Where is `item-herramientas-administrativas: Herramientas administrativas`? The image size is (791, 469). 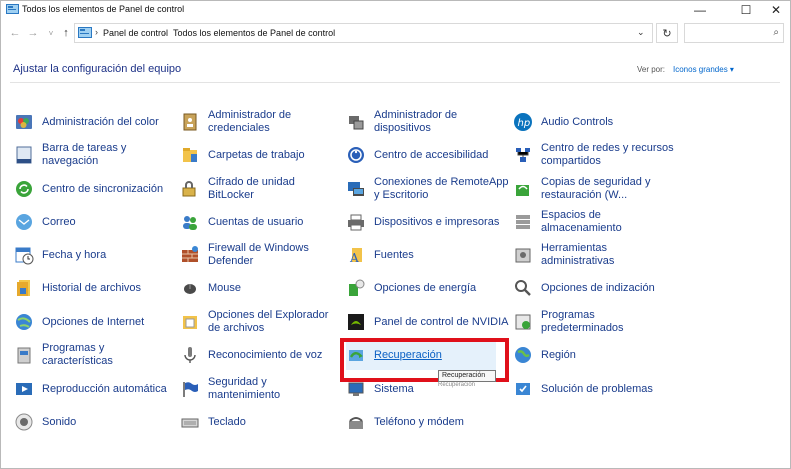
item-herramientas-administrativas: Herramientas administrativas is located at coordinates (563, 255).